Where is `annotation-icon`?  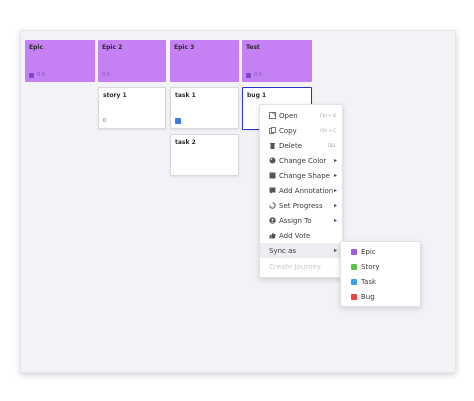
annotation-icon is located at coordinates (272, 190).